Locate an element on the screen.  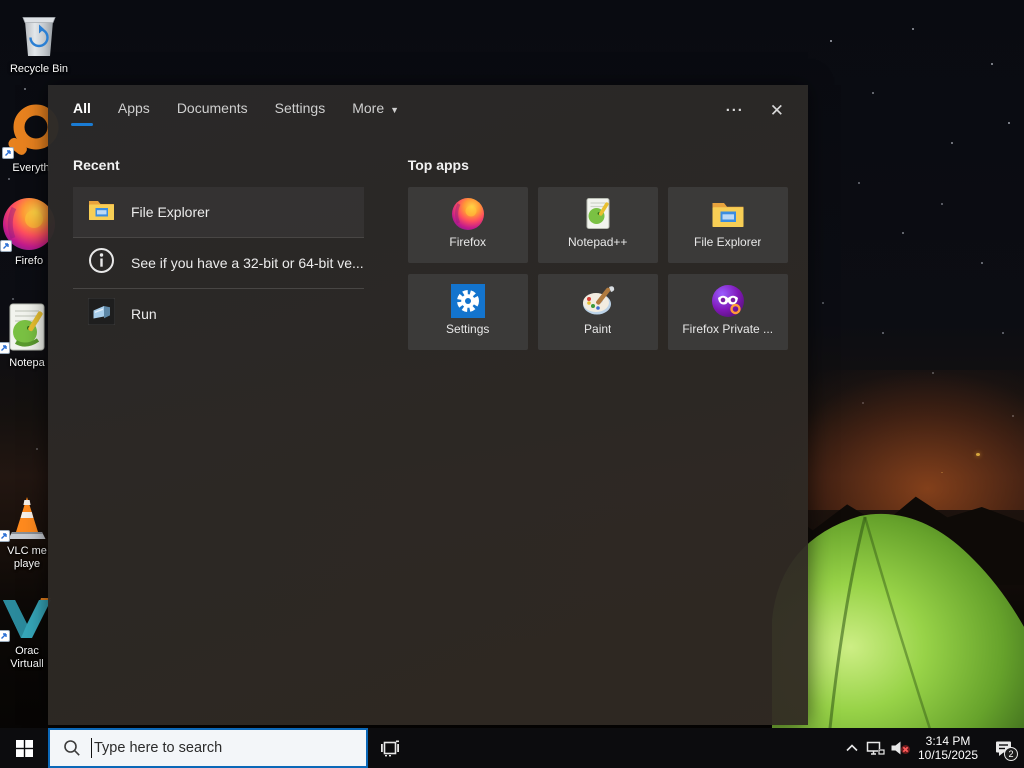
top-app-label: Notepad++ is located at coordinates (598, 242).